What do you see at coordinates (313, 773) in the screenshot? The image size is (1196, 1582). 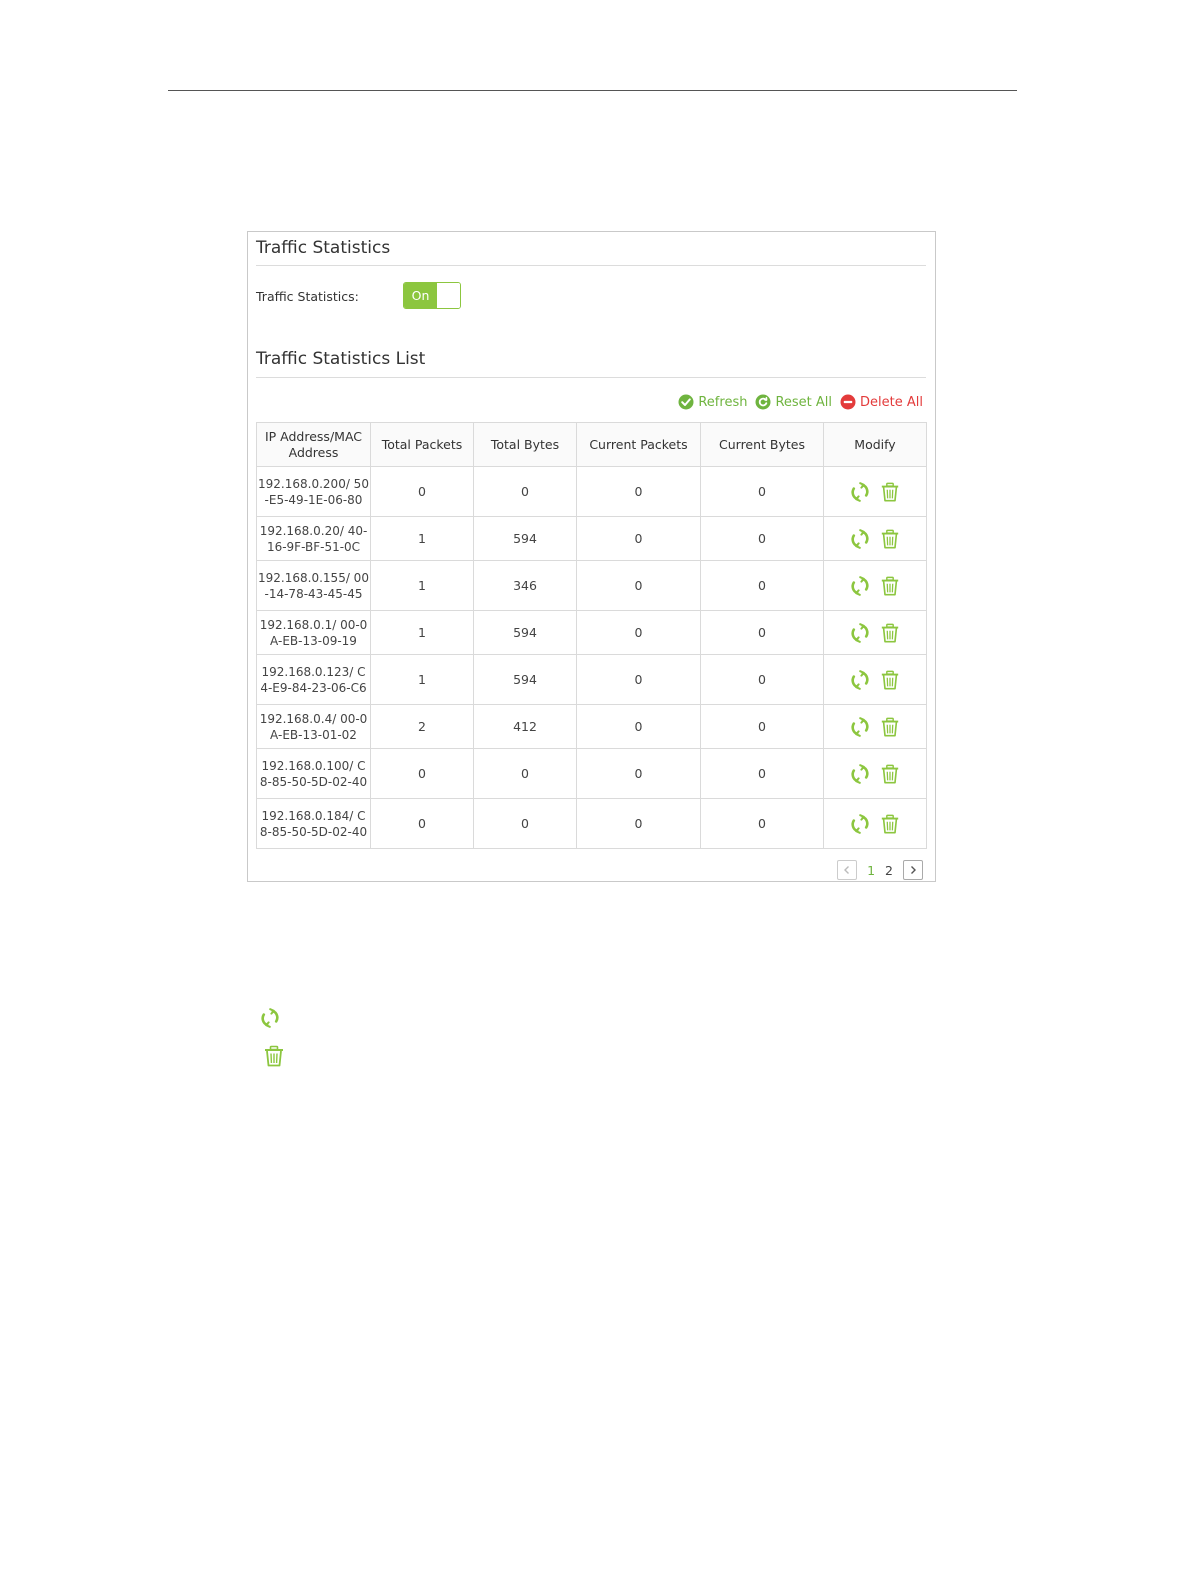 I see `cell-ip-mac: 192.168.0.100/ C8-85-50-5D-02-40` at bounding box center [313, 773].